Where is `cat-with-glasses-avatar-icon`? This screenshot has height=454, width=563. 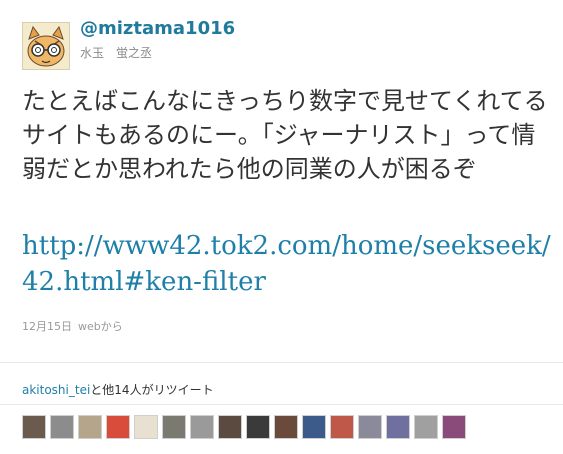
cat-with-glasses-avatar-icon is located at coordinates (46, 46).